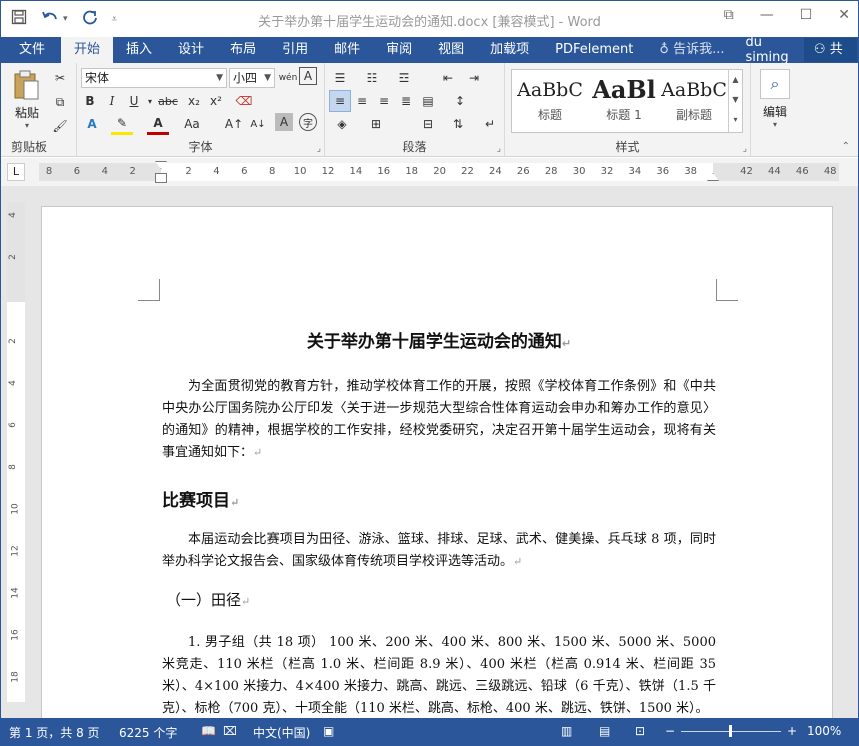 The height and width of the screenshot is (746, 859). I want to click on style-preview: AaBbC, so click(550, 90).